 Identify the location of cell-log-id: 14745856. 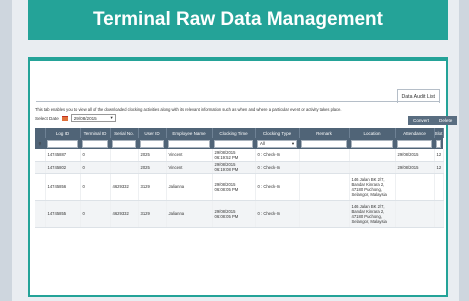
(63, 187).